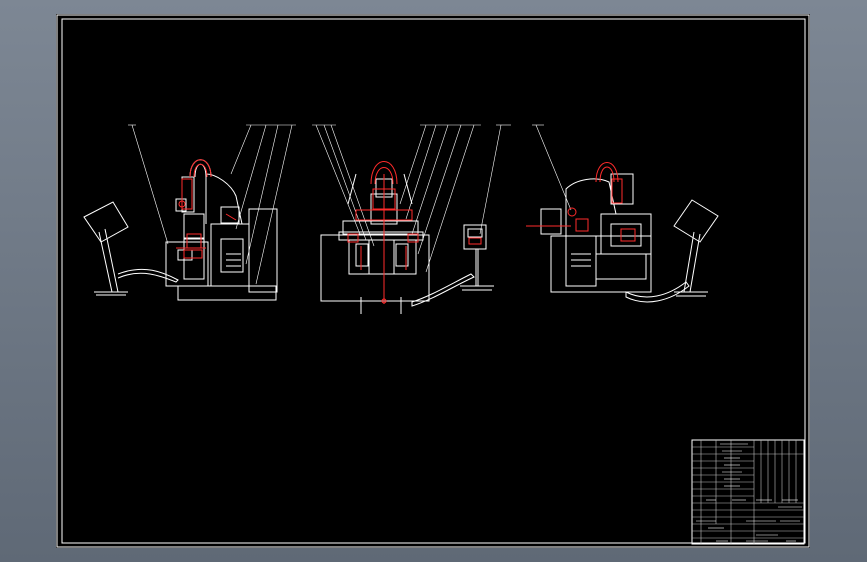 This screenshot has width=867, height=562. I want to click on right-monitor-stand, so click(696, 248).